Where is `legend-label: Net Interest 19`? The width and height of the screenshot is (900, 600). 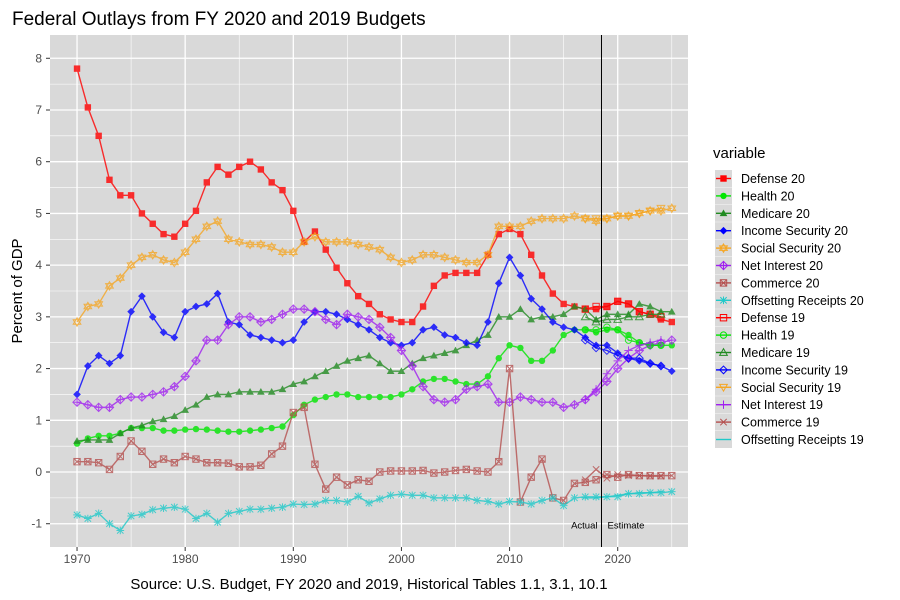 legend-label: Net Interest 19 is located at coordinates (782, 405).